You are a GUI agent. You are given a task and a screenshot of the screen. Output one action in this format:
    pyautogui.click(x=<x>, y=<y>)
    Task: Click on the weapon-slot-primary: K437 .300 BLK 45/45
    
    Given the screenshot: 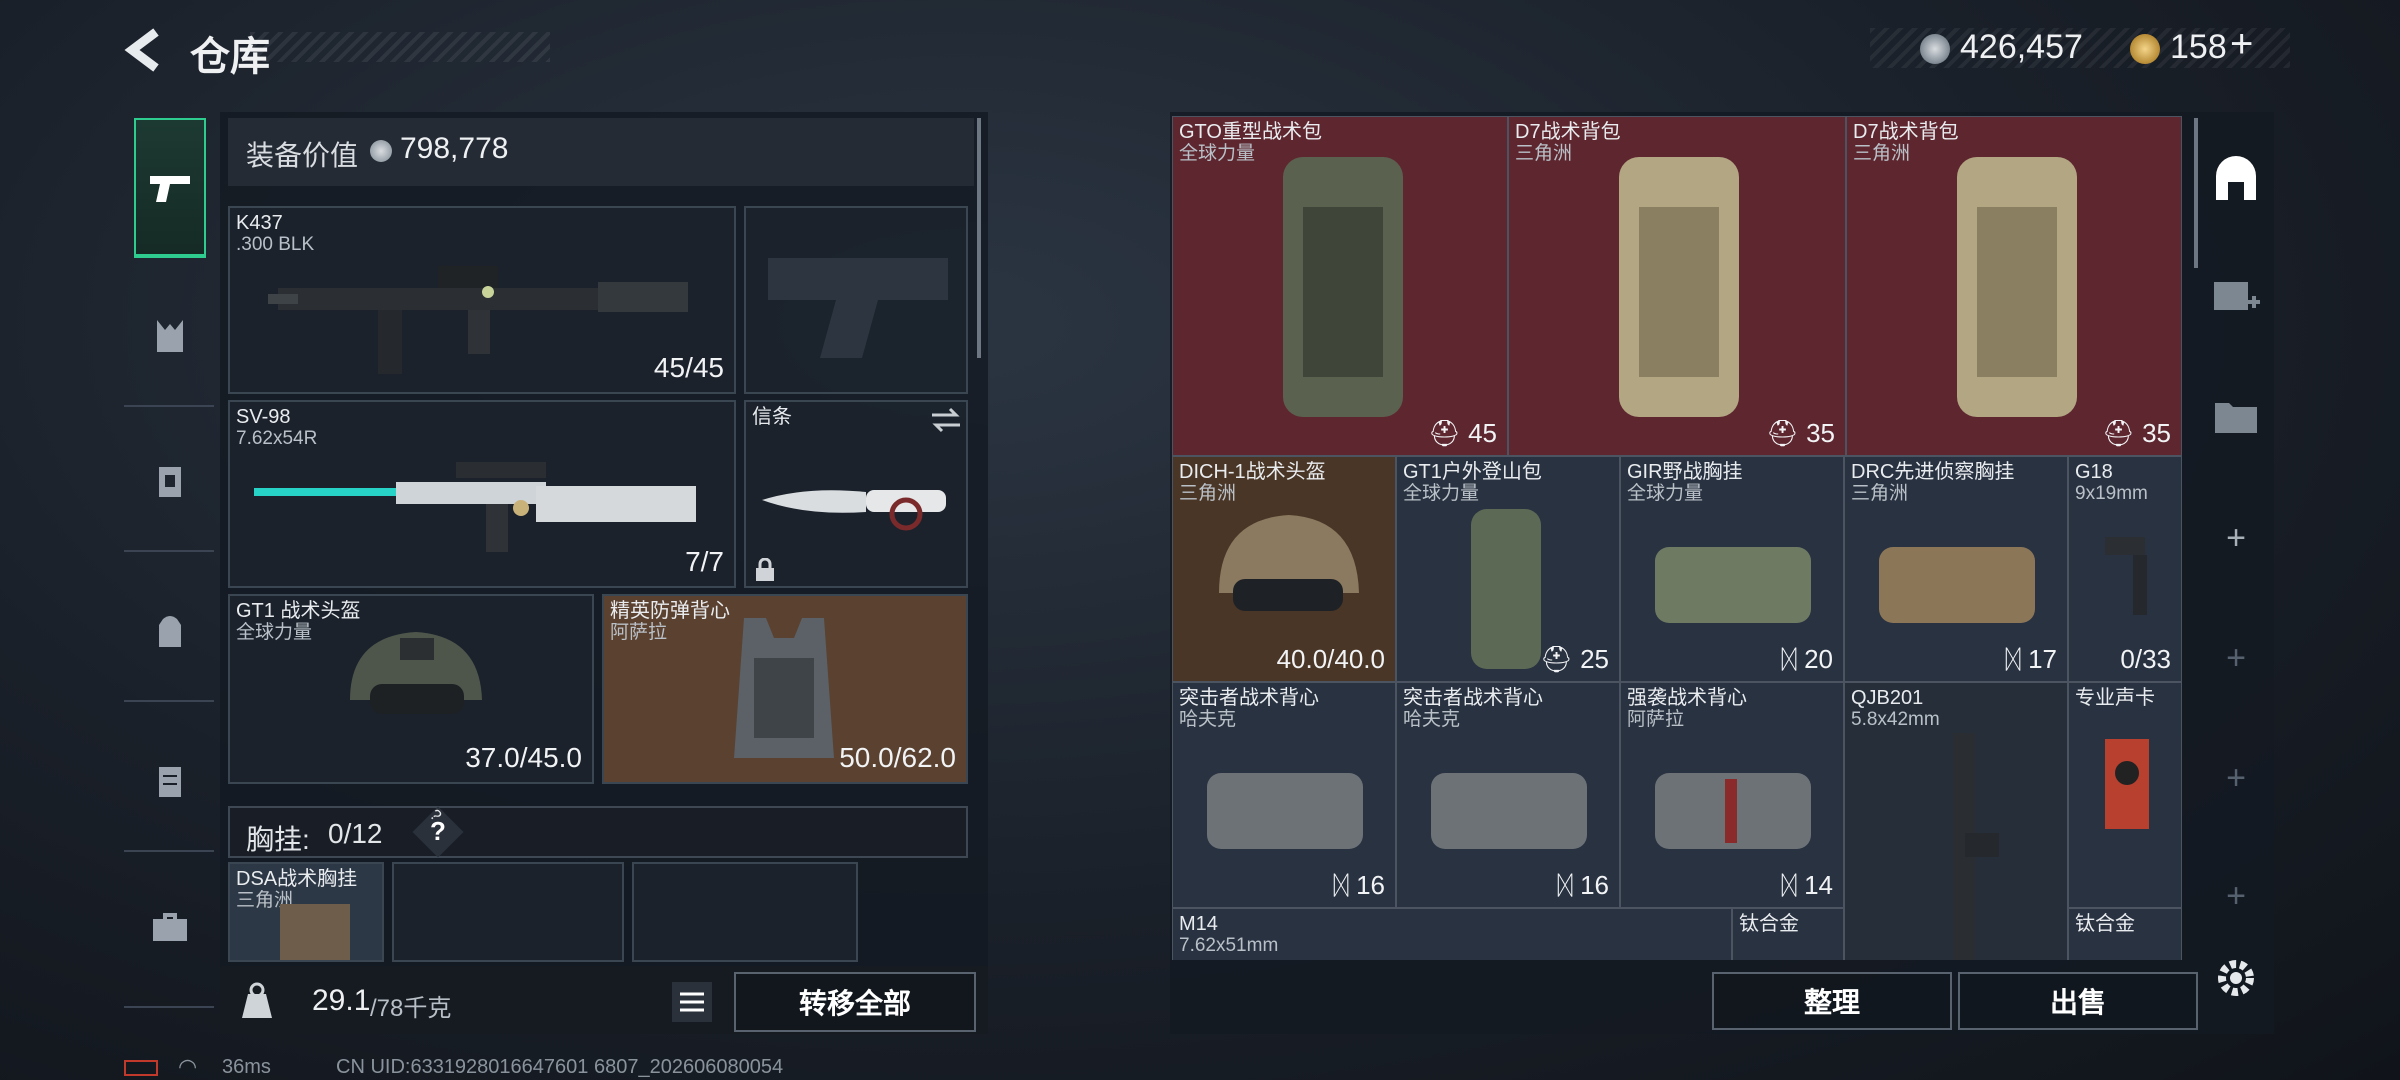 What is the action you would take?
    pyautogui.click(x=482, y=300)
    